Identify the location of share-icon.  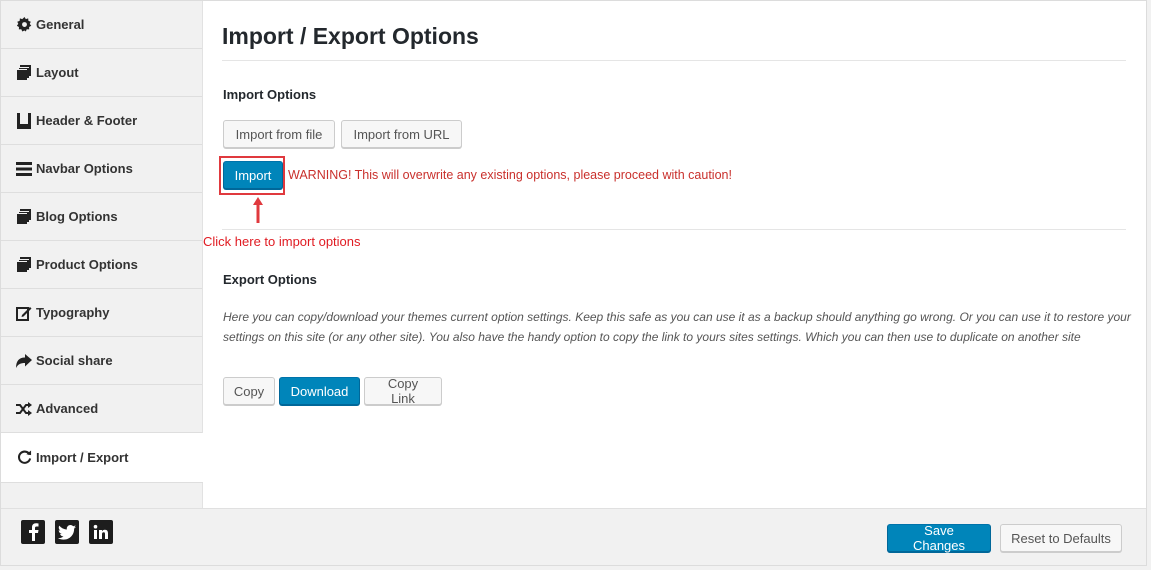
(24, 361).